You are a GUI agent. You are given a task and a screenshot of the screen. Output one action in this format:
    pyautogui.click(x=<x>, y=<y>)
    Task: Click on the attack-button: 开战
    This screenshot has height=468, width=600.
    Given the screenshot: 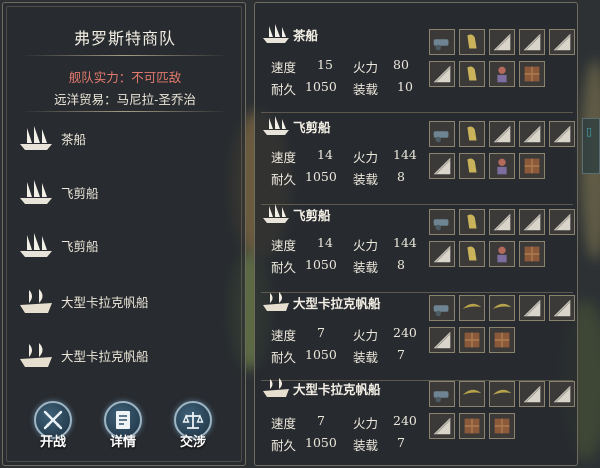 What is the action you would take?
    pyautogui.click(x=53, y=433)
    